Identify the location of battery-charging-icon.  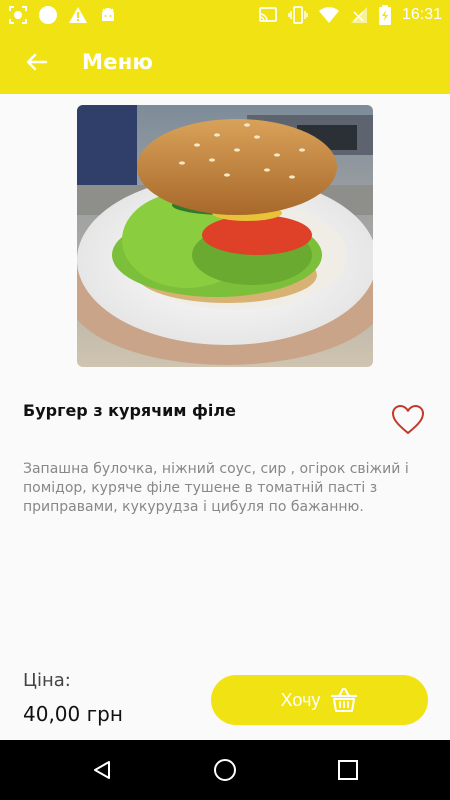
(384, 15).